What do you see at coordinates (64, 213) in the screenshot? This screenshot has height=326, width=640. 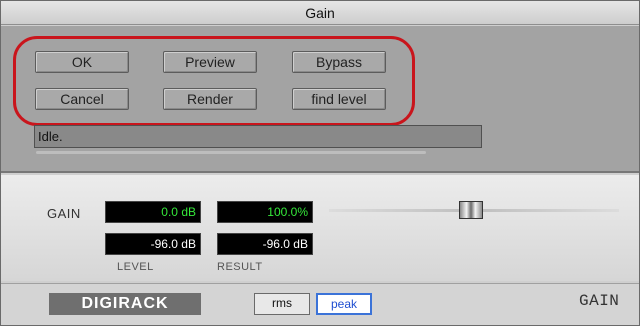 I see `gain-label: GAIN` at bounding box center [64, 213].